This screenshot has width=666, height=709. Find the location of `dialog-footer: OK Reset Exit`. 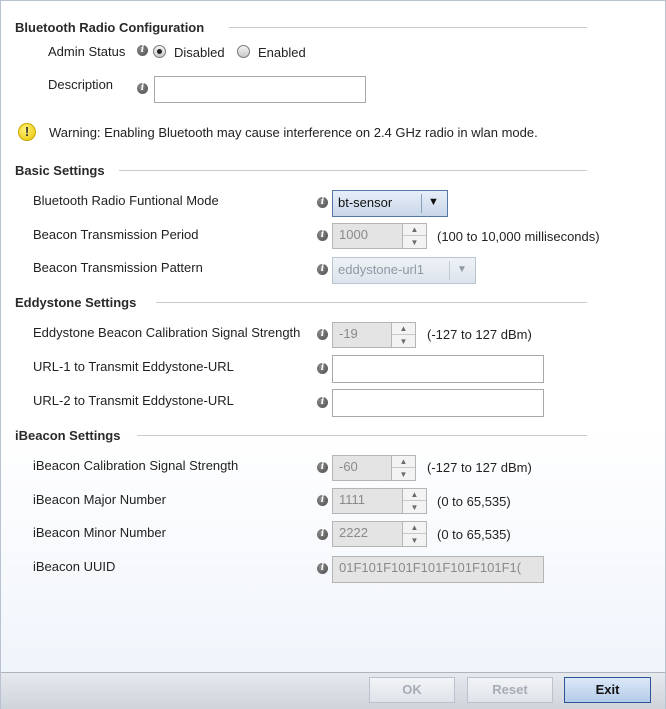

dialog-footer: OK Reset Exit is located at coordinates (333, 690).